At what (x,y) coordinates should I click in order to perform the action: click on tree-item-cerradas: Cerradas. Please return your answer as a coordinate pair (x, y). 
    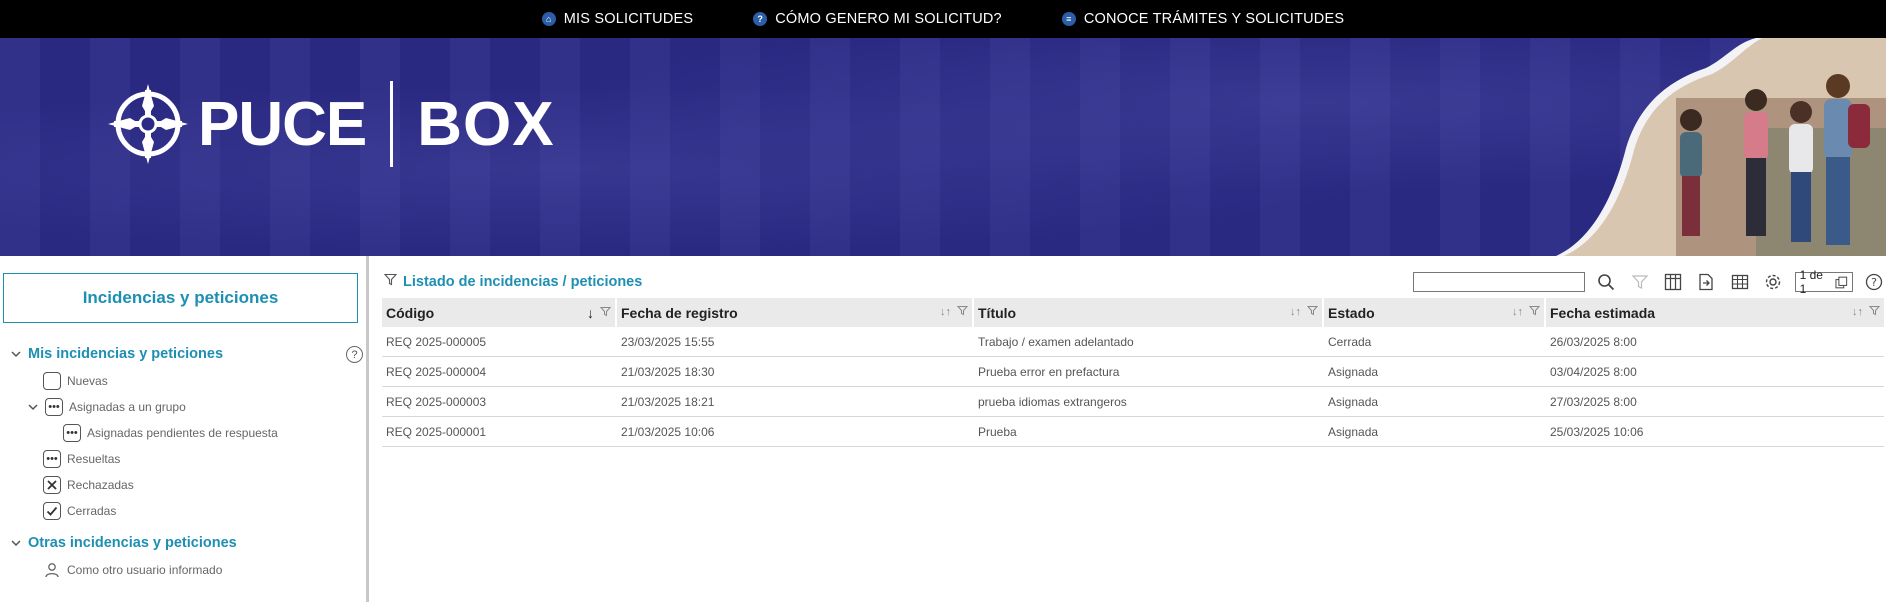
    Looking at the image, I should click on (79, 511).